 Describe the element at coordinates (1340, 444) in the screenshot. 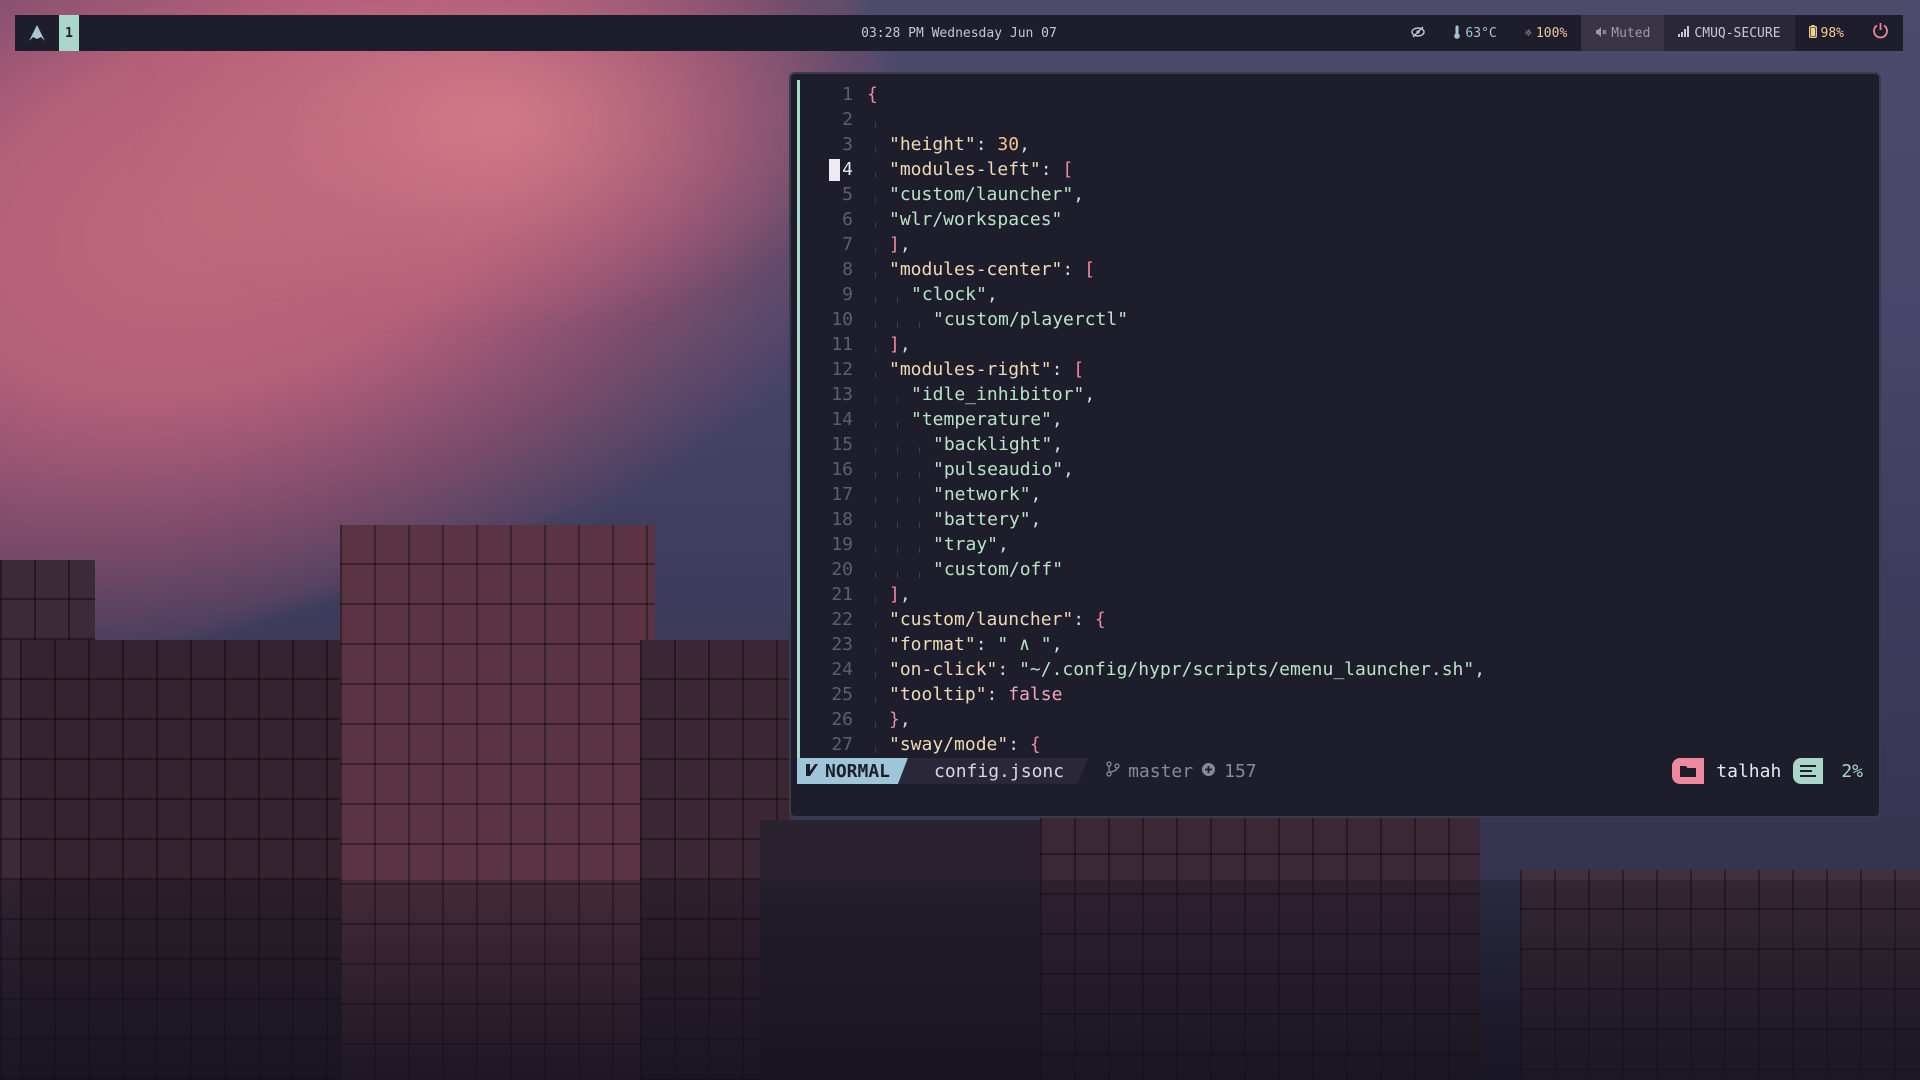

I see `code-line: 15 "backlight",` at that location.